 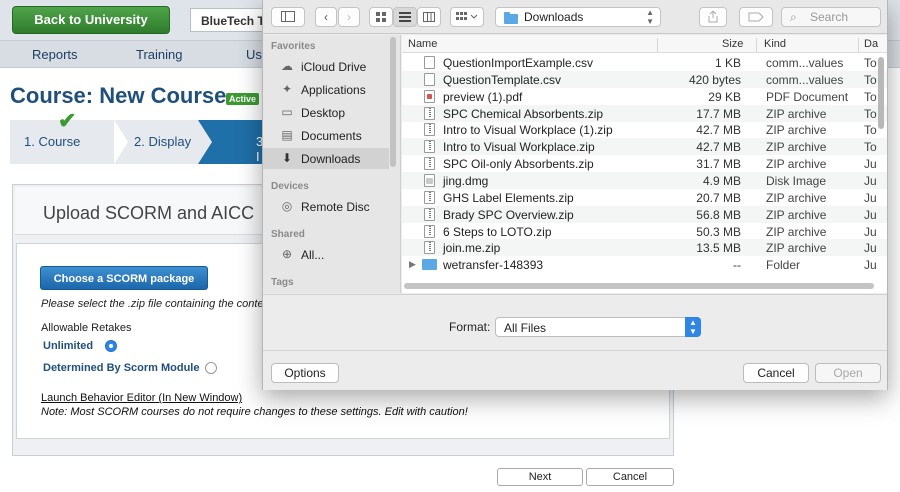 What do you see at coordinates (121, 368) in the screenshot?
I see `retake-option-scorm: Determined By Scorm Module` at bounding box center [121, 368].